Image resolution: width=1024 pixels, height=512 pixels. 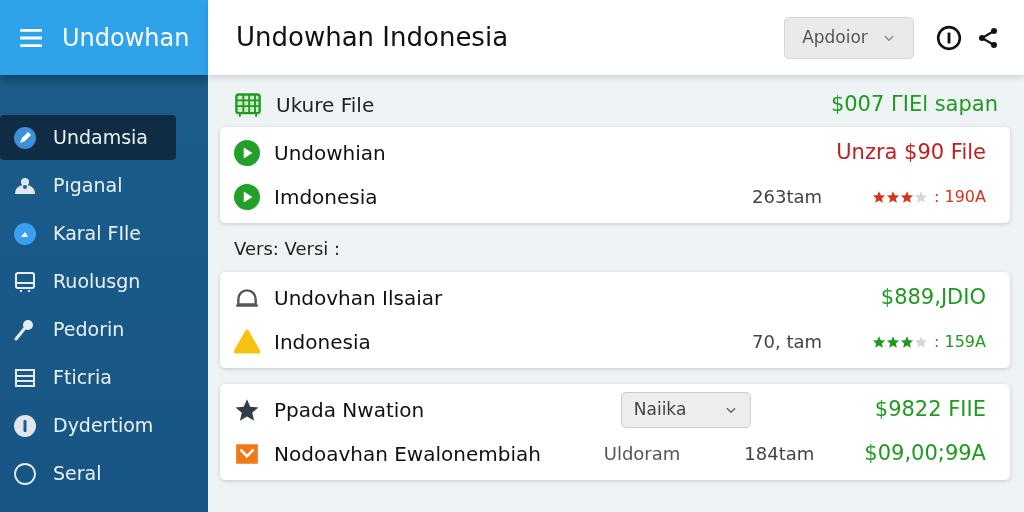 What do you see at coordinates (933, 297) in the screenshot?
I see `amount: $889,JDIO` at bounding box center [933, 297].